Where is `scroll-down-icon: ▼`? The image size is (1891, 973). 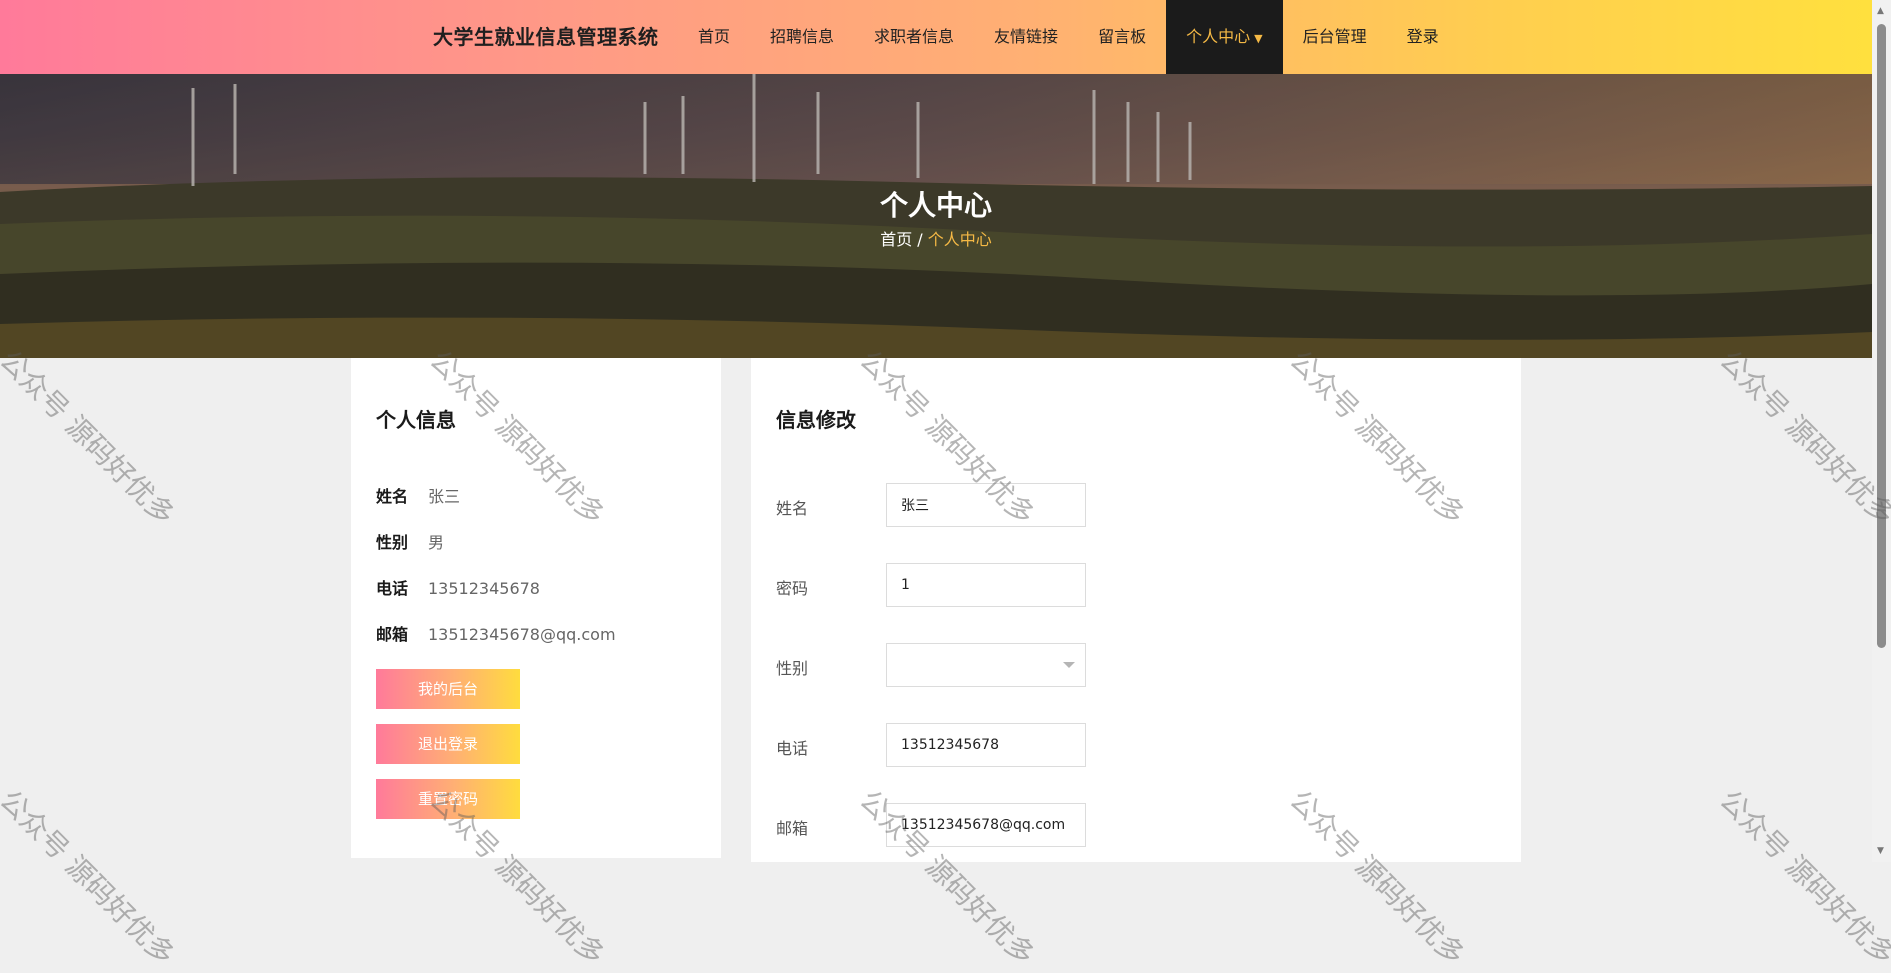
scroll-down-icon: ▼ is located at coordinates (1880, 851).